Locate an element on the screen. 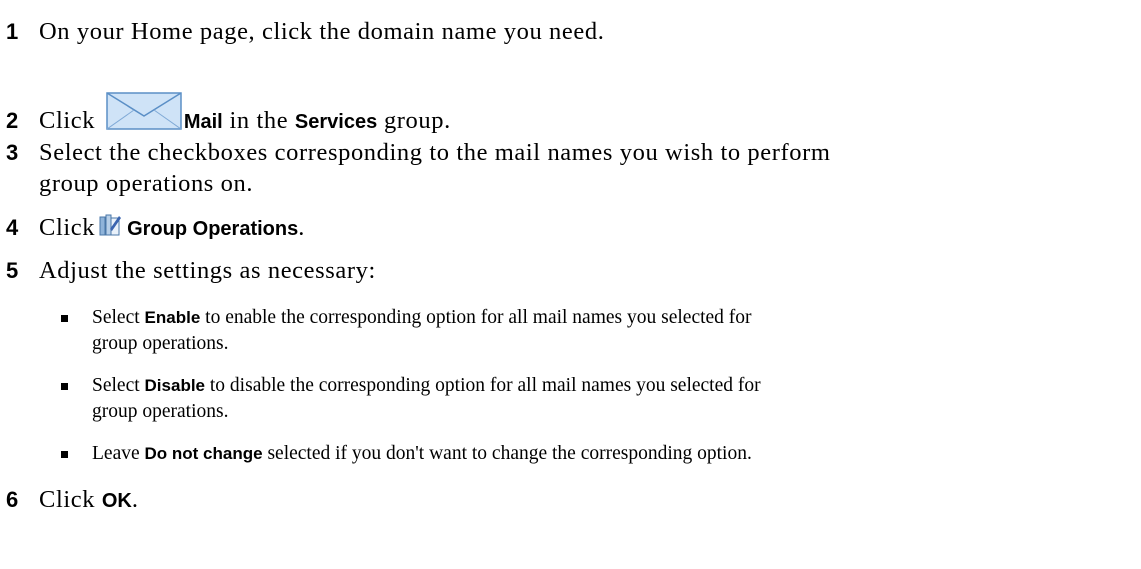 This screenshot has height=569, width=1141. step-number: 6 is located at coordinates (12, 499).